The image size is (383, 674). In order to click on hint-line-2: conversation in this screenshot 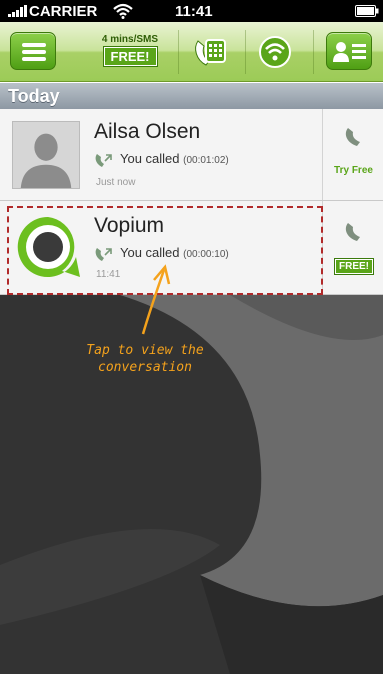, I will do `click(145, 367)`.